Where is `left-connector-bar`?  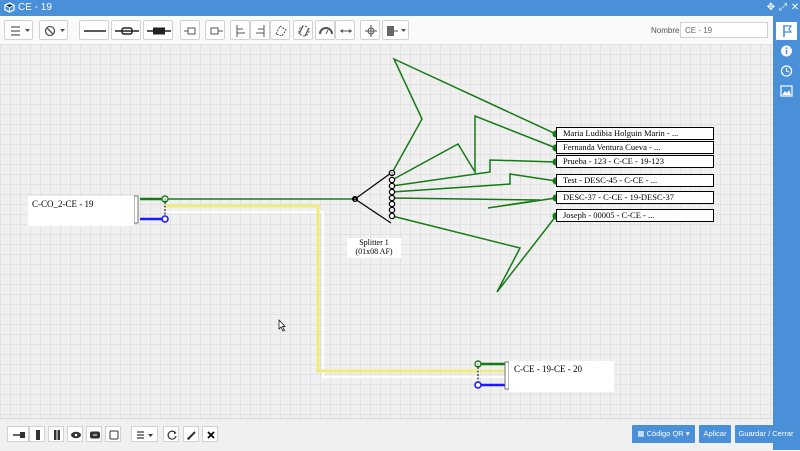 left-connector-bar is located at coordinates (136, 209).